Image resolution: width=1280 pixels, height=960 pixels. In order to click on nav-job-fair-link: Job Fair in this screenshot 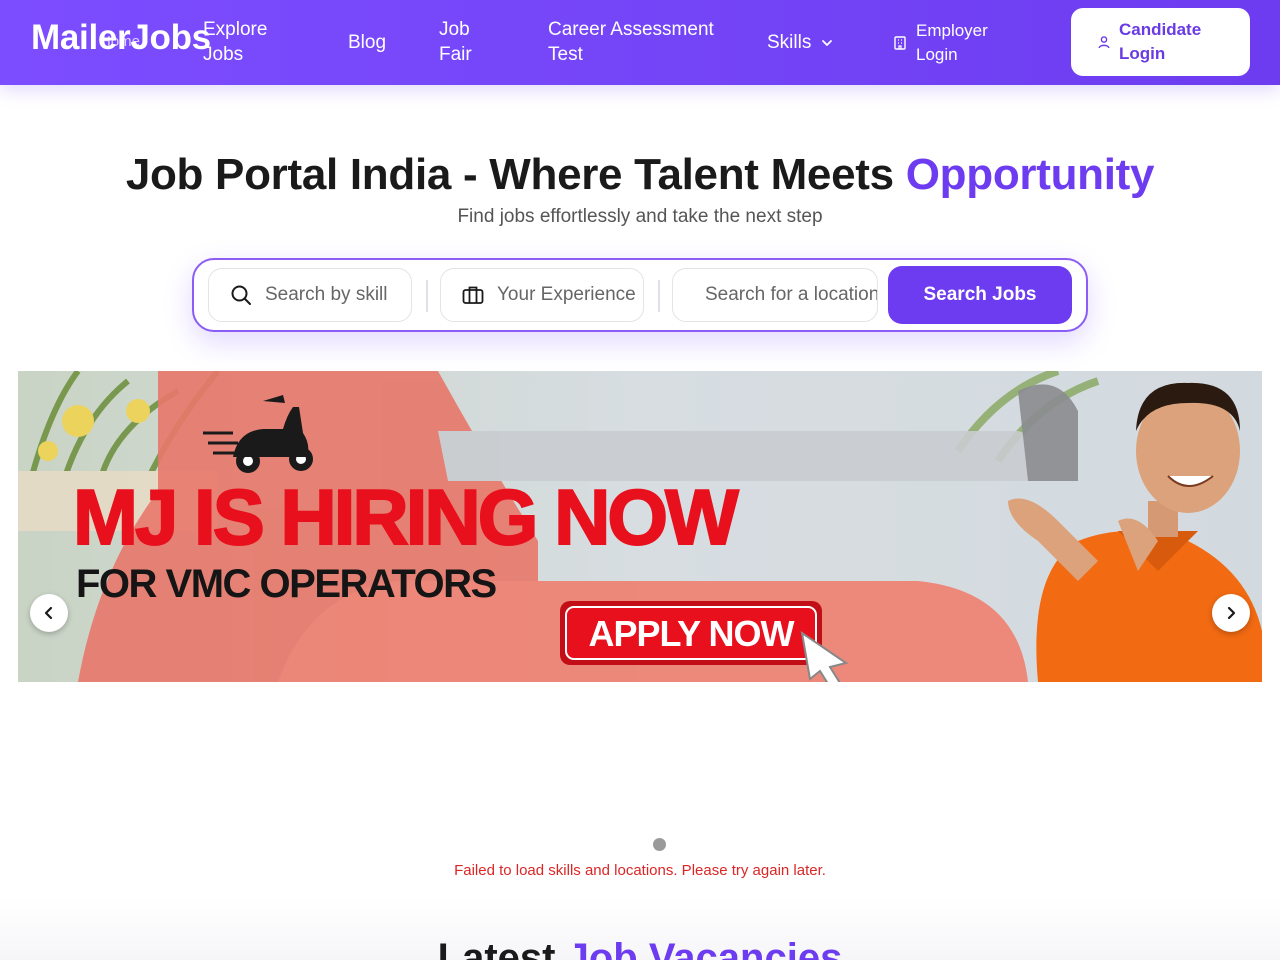, I will do `click(455, 42)`.